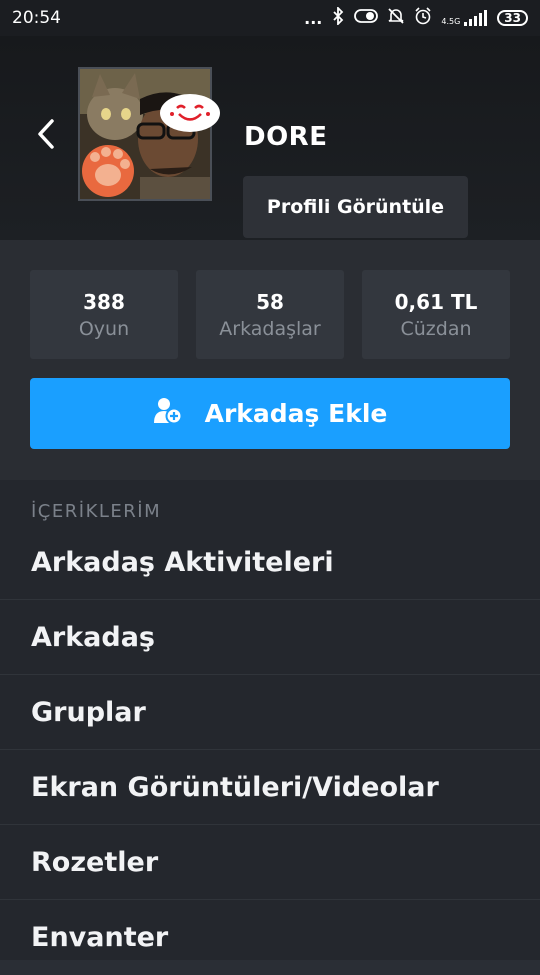 This screenshot has width=540, height=975. I want to click on mute-icon, so click(396, 18).